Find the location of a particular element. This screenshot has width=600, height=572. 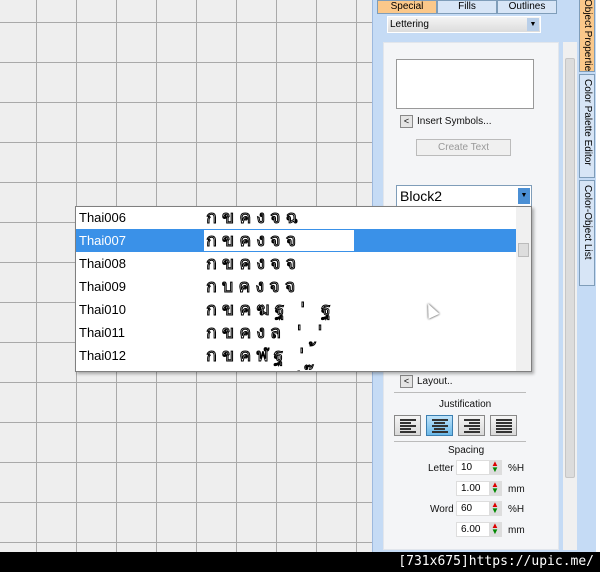

justify-left-button is located at coordinates (407, 425).